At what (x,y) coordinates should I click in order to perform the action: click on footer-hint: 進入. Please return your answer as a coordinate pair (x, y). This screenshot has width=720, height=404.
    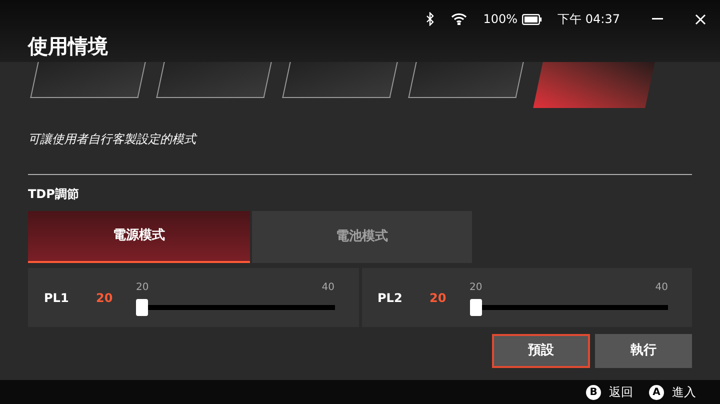
    Looking at the image, I should click on (684, 392).